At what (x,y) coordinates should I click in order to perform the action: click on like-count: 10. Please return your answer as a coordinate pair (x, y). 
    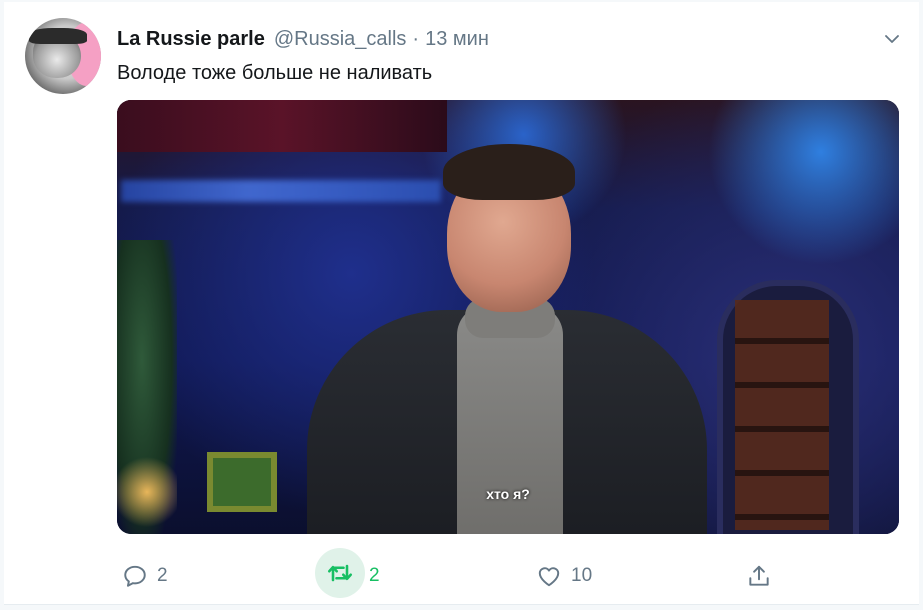
    Looking at the image, I should click on (582, 575).